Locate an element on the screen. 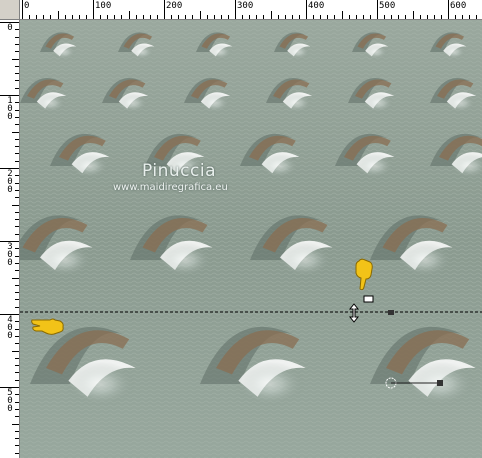 This screenshot has height=458, width=482. ruler-corner is located at coordinates (10, 10).